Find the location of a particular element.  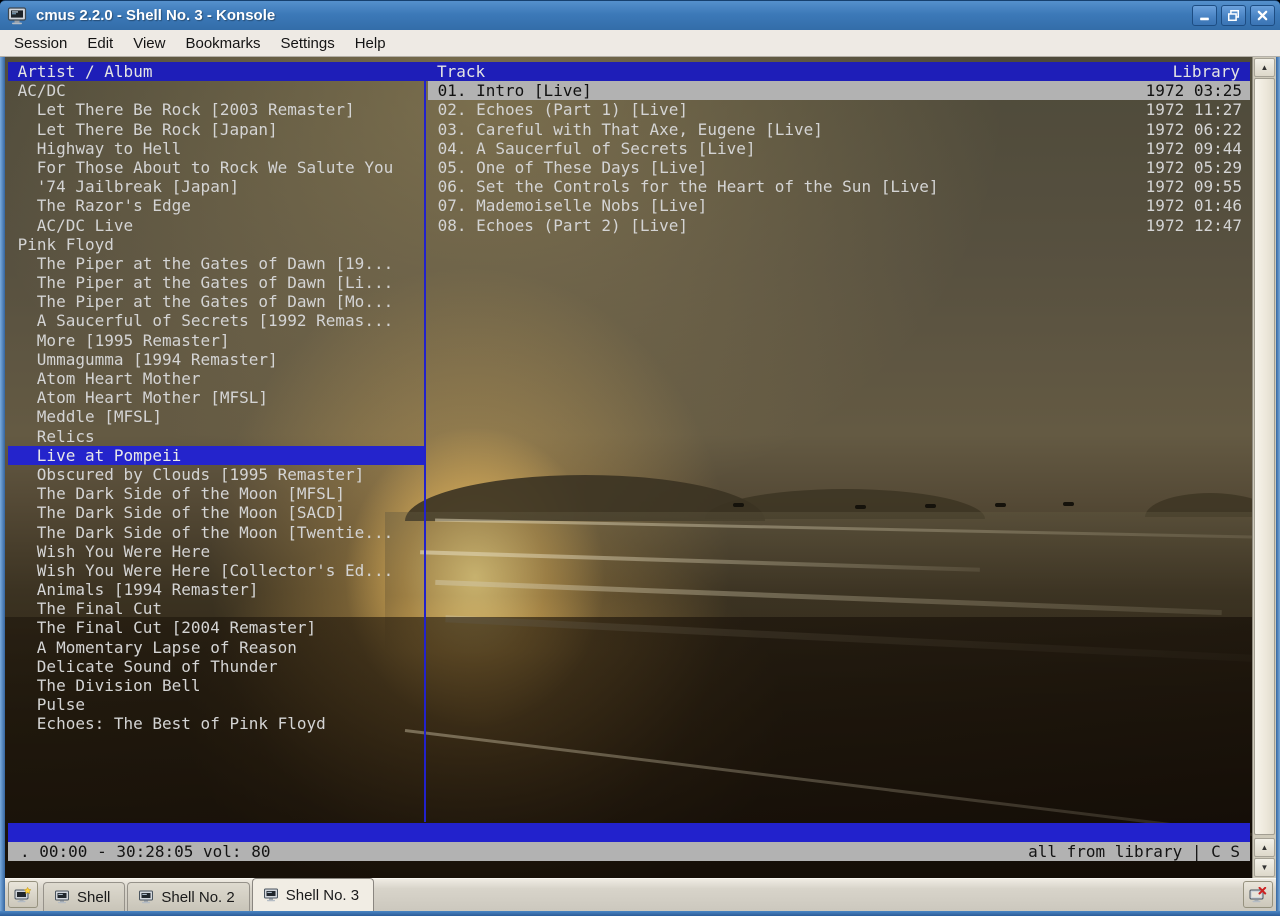

menu-session: Session is located at coordinates (40, 43).